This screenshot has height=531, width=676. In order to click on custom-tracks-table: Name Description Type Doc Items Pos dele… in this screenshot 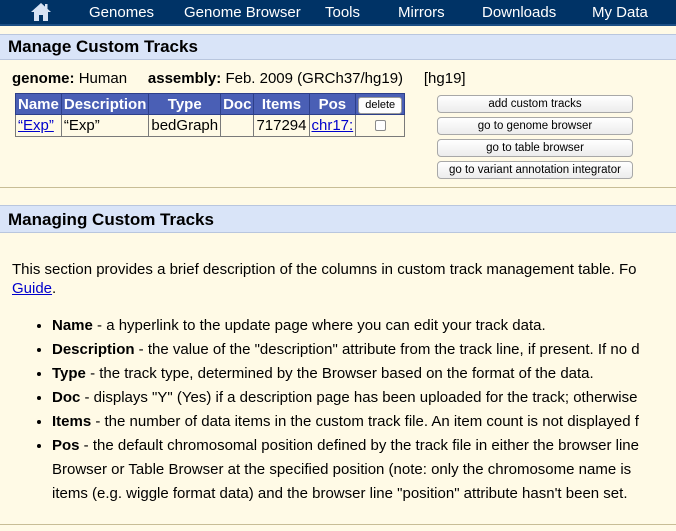, I will do `click(210, 115)`.